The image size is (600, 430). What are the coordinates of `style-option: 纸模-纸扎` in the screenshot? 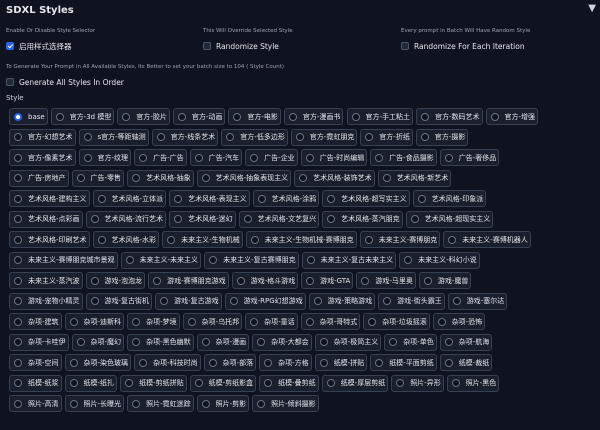 It's located at (90, 383).